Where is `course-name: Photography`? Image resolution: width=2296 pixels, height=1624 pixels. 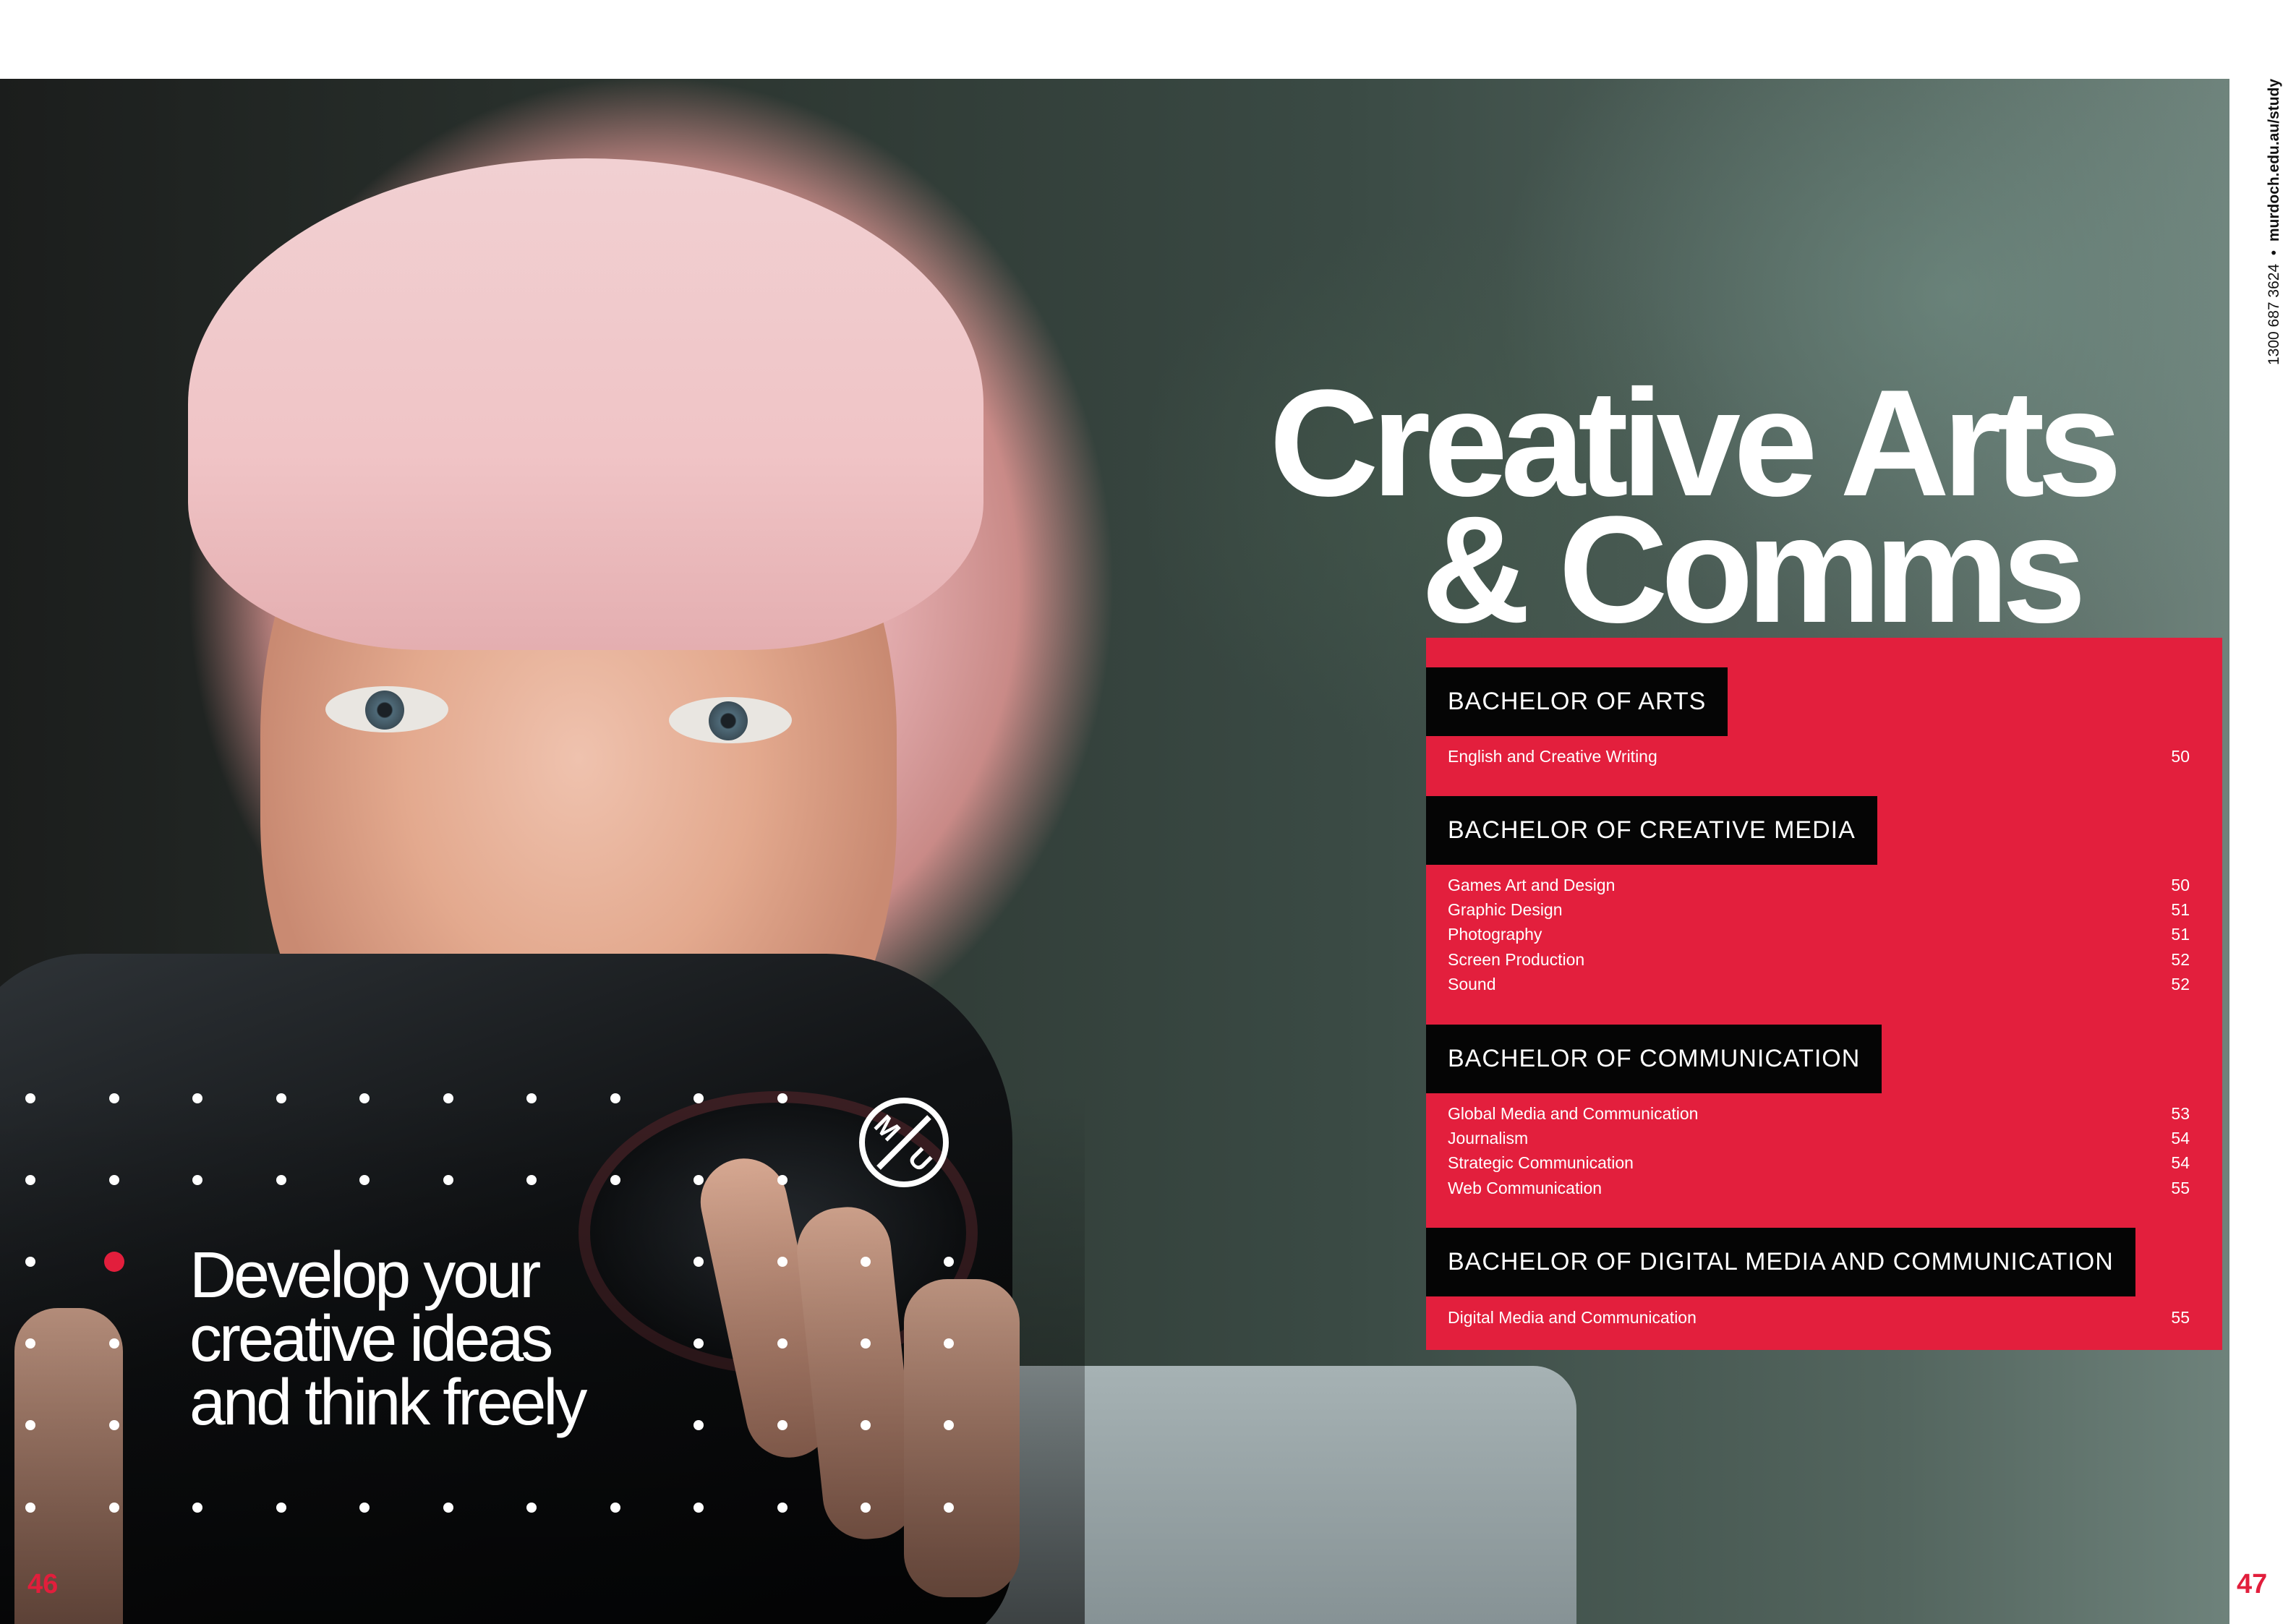
course-name: Photography is located at coordinates (1495, 934).